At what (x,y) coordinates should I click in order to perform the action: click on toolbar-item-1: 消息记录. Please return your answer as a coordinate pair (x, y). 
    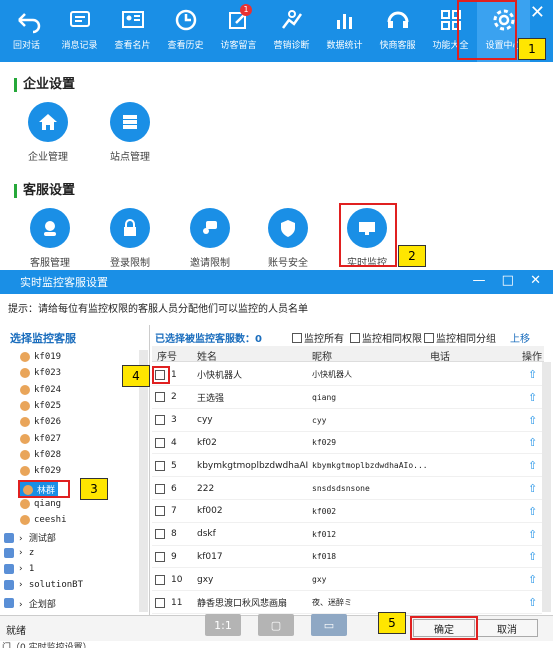
    Looking at the image, I should click on (79, 31).